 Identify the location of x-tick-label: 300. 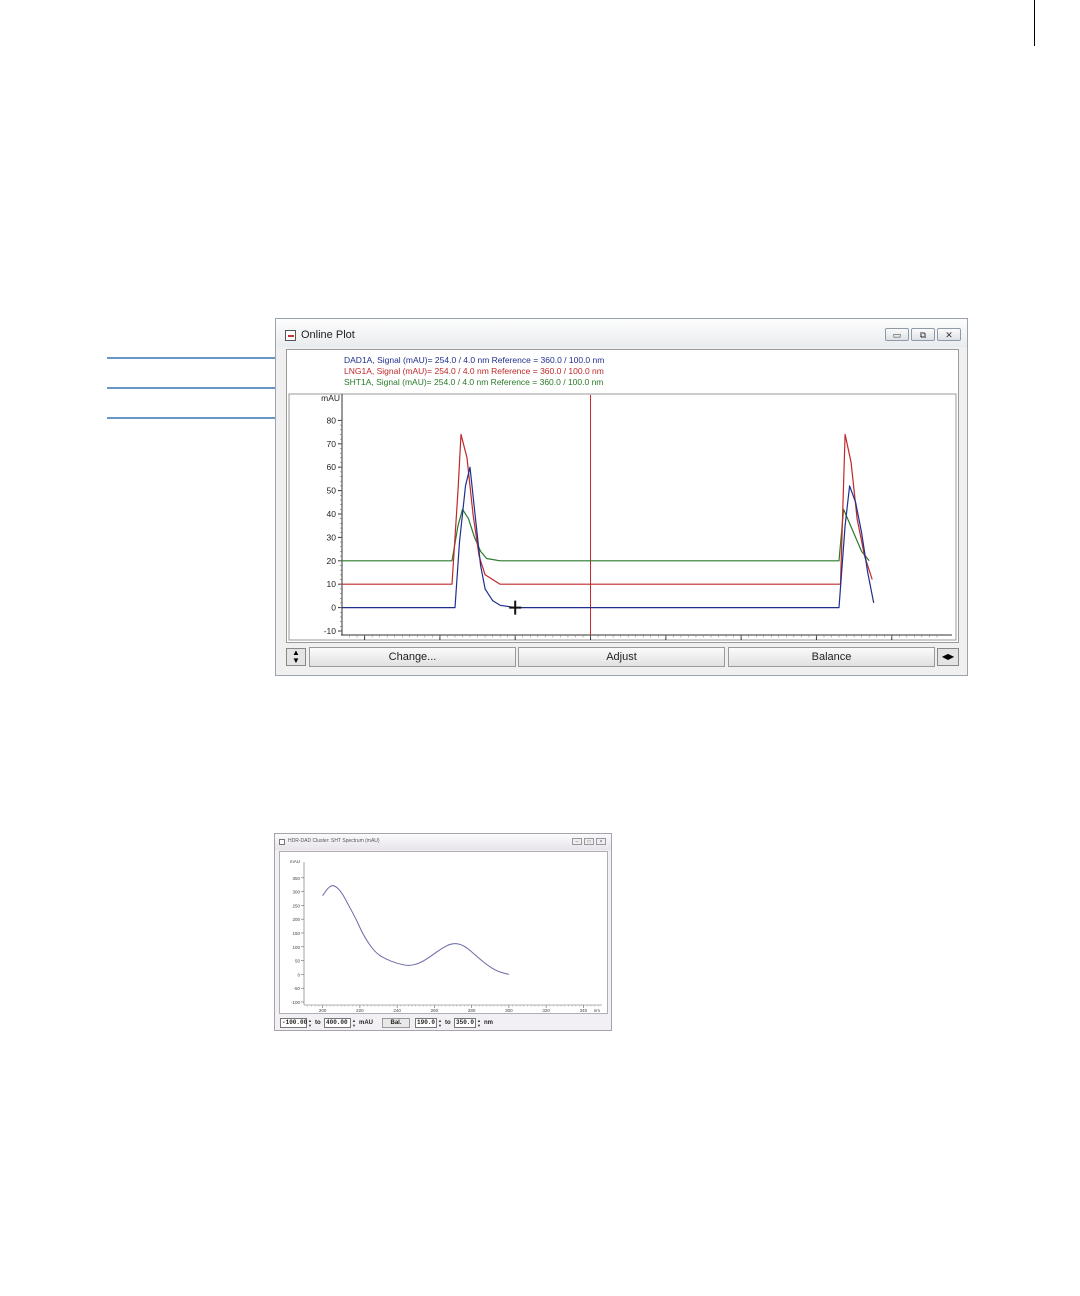
(509, 1010).